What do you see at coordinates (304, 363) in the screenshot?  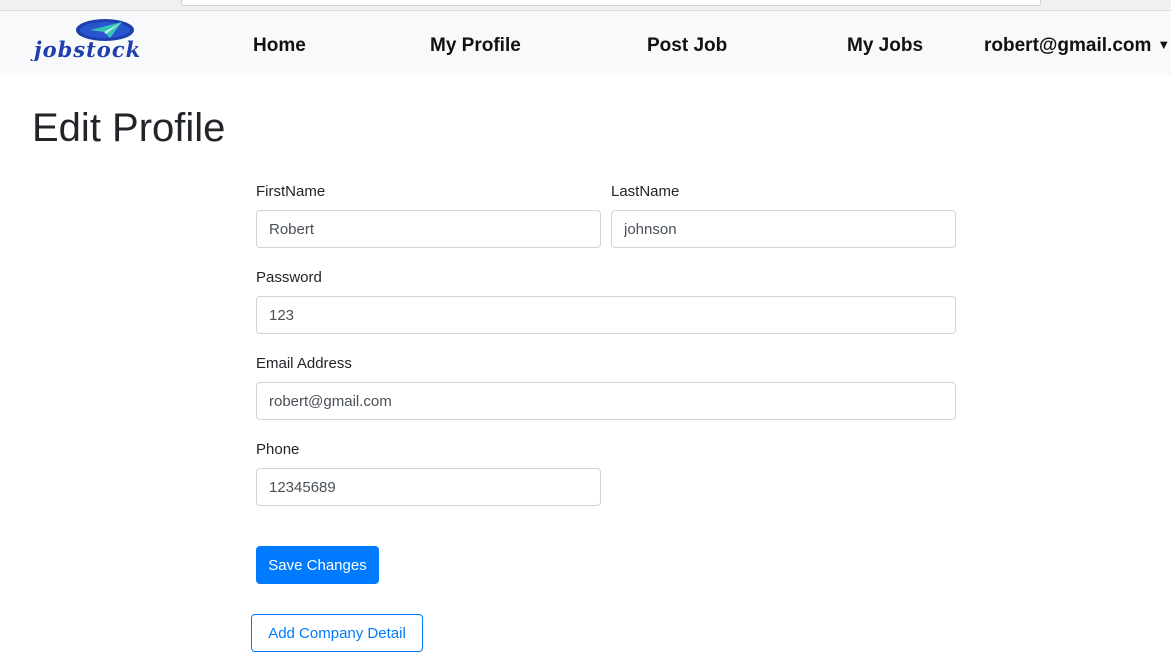 I see `email-label: Email Address` at bounding box center [304, 363].